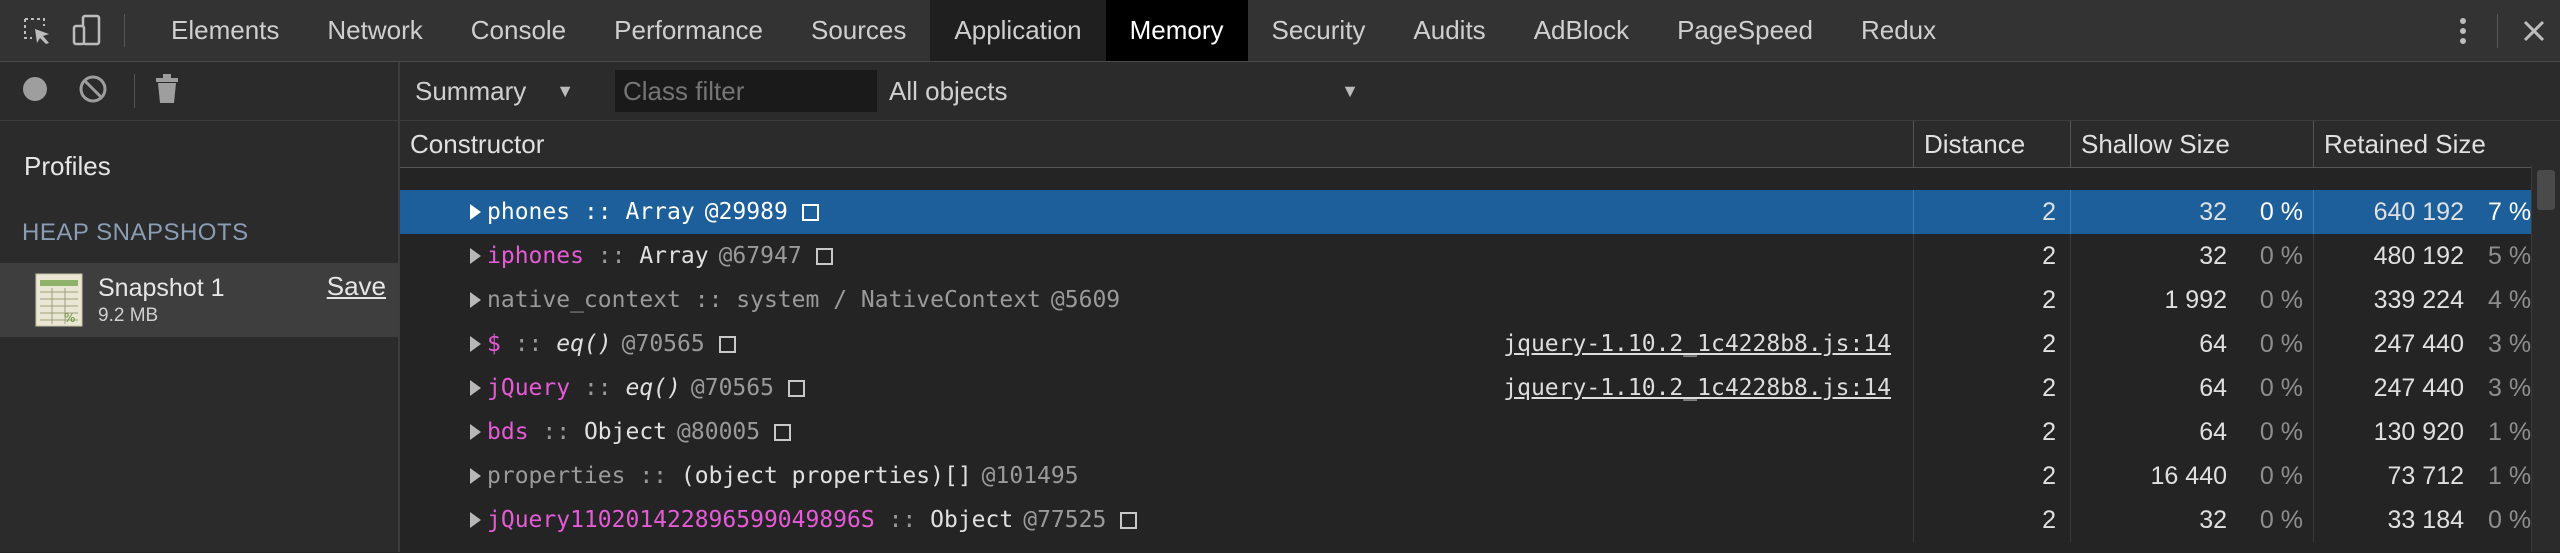 Image resolution: width=2560 pixels, height=553 pixels. I want to click on col-distance: Distance, so click(1991, 144).